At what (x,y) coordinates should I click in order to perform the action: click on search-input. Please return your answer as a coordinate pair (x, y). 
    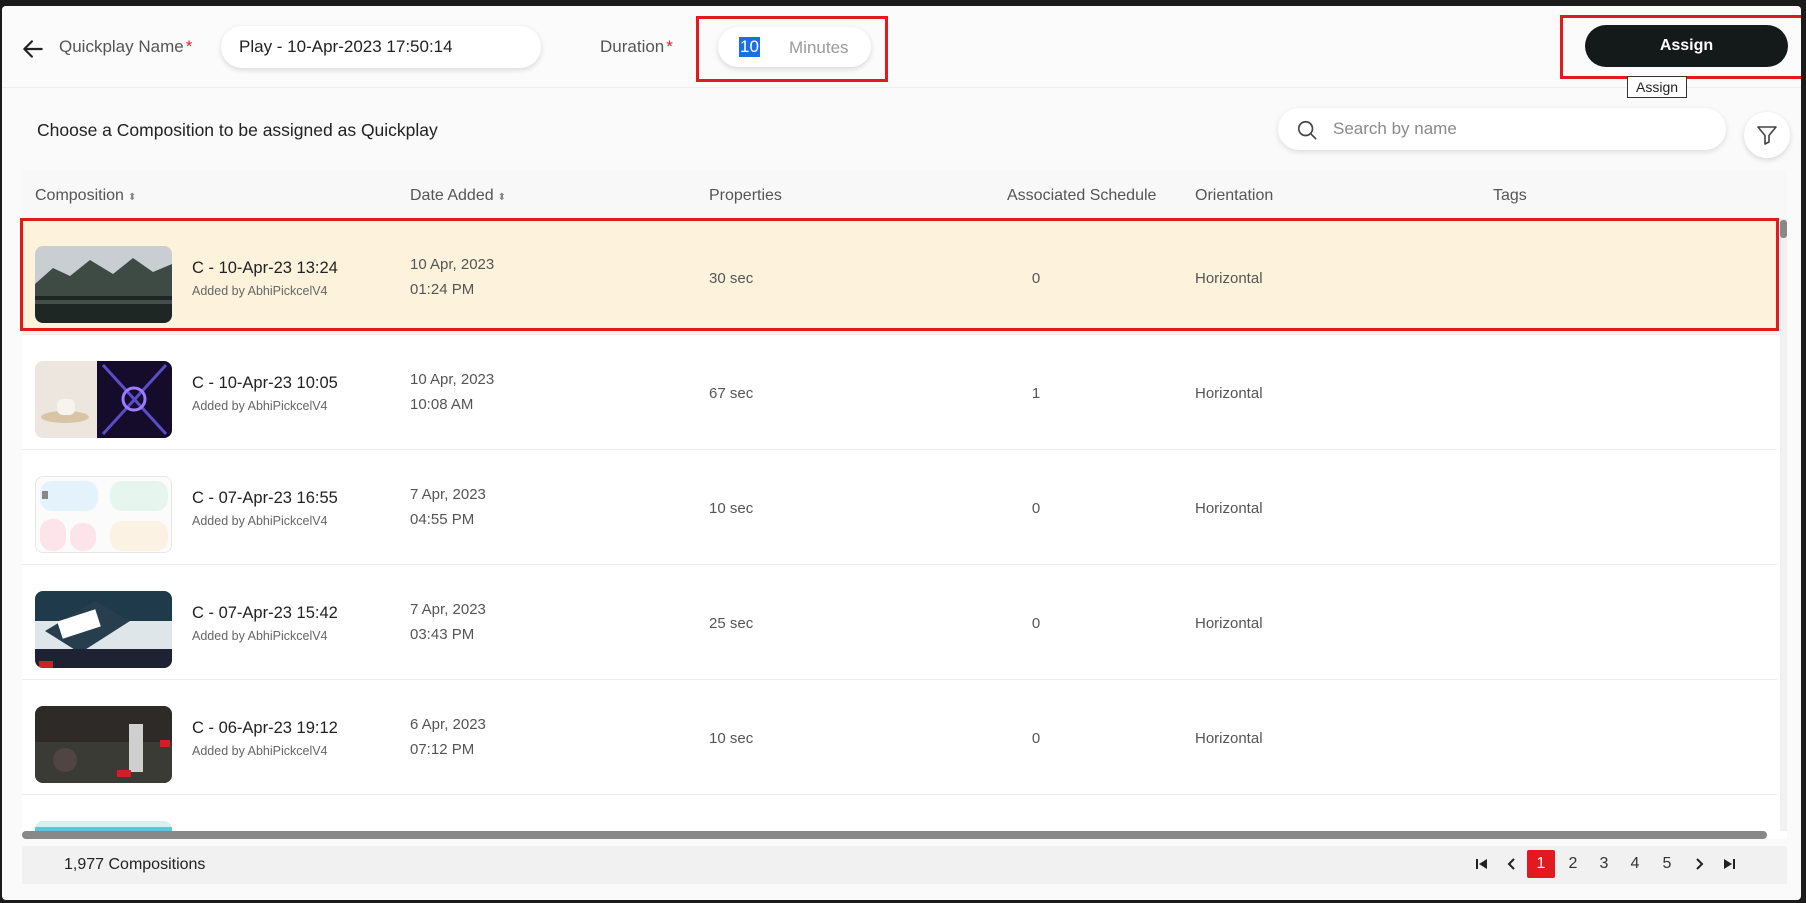
    Looking at the image, I should click on (1523, 129).